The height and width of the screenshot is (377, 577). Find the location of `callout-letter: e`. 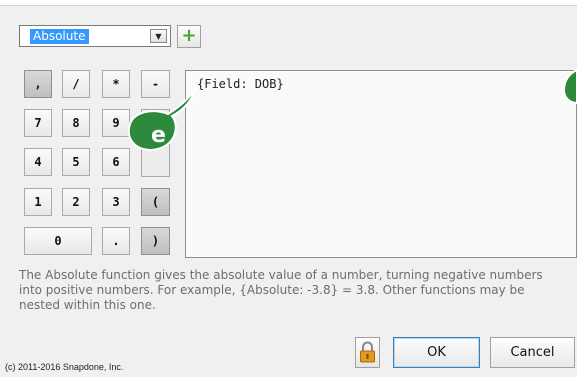

callout-letter: e is located at coordinates (158, 135).